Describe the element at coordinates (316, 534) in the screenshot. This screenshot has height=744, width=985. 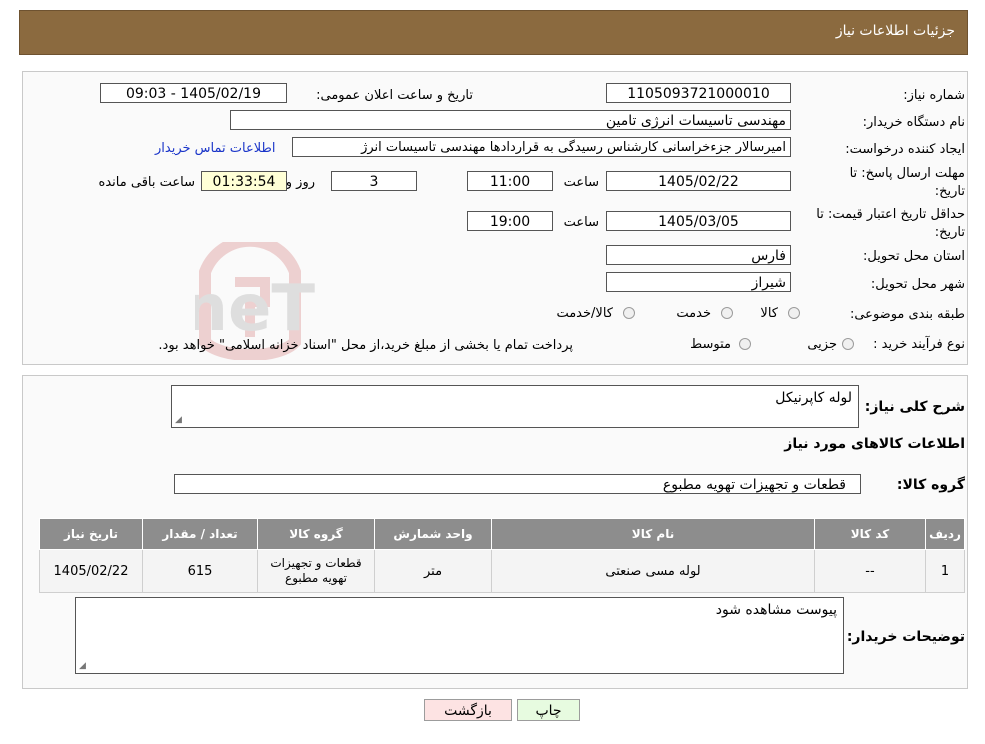
I see `col-group: گروه کالا` at that location.